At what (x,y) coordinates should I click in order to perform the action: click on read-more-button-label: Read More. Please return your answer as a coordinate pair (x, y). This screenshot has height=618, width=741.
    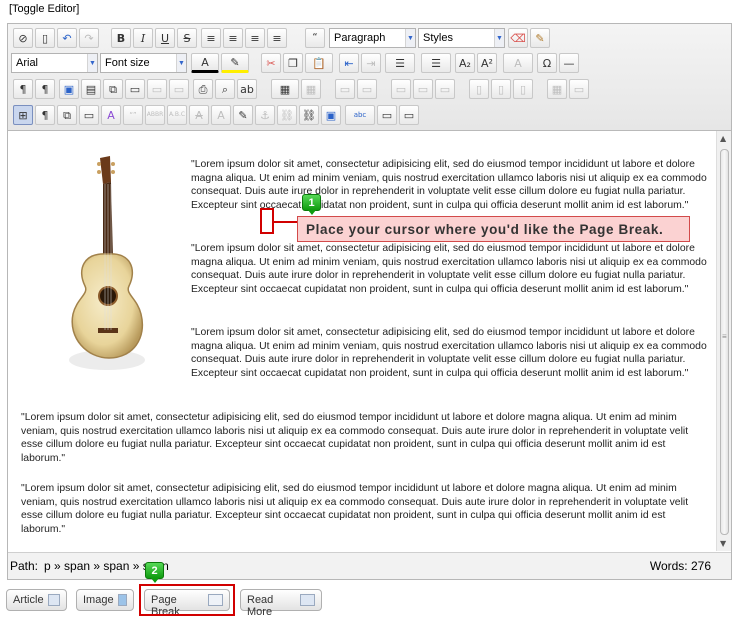
    Looking at the image, I should click on (260, 606).